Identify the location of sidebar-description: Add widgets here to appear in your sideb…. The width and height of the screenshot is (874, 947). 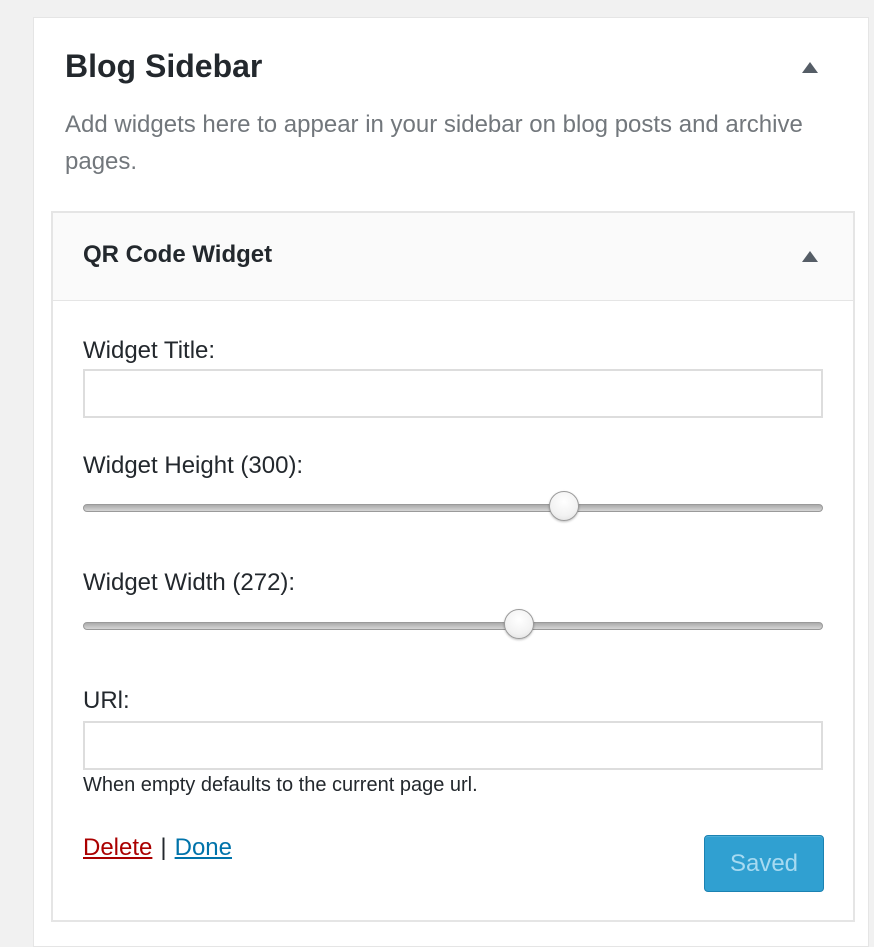
(434, 143).